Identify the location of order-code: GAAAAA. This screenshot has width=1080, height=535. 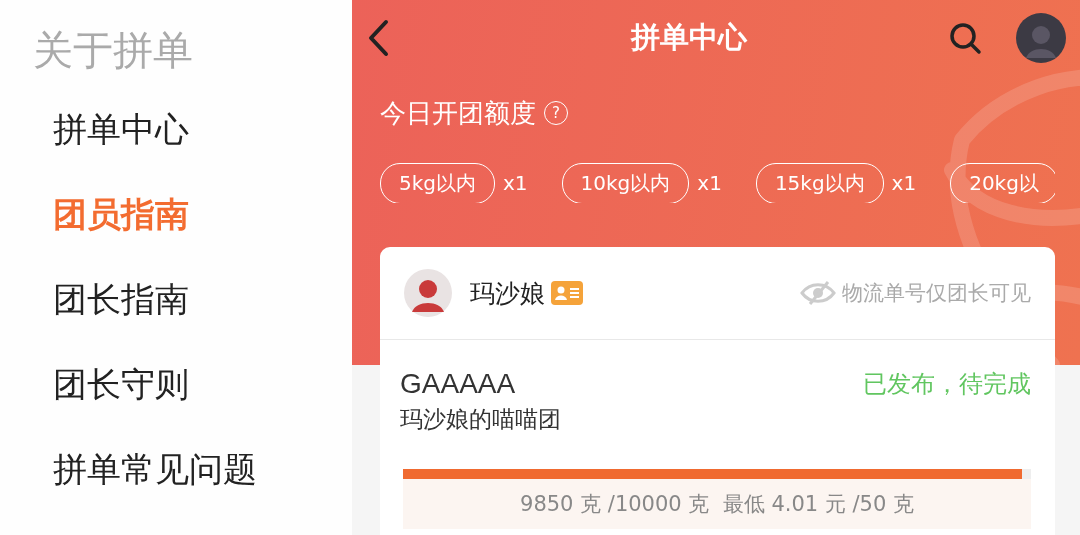
(458, 384).